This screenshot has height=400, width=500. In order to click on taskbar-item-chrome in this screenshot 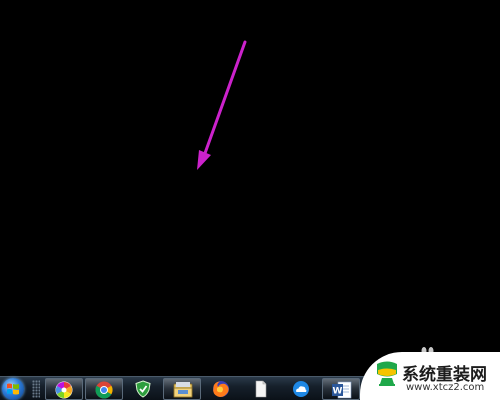, I will do `click(104, 389)`.